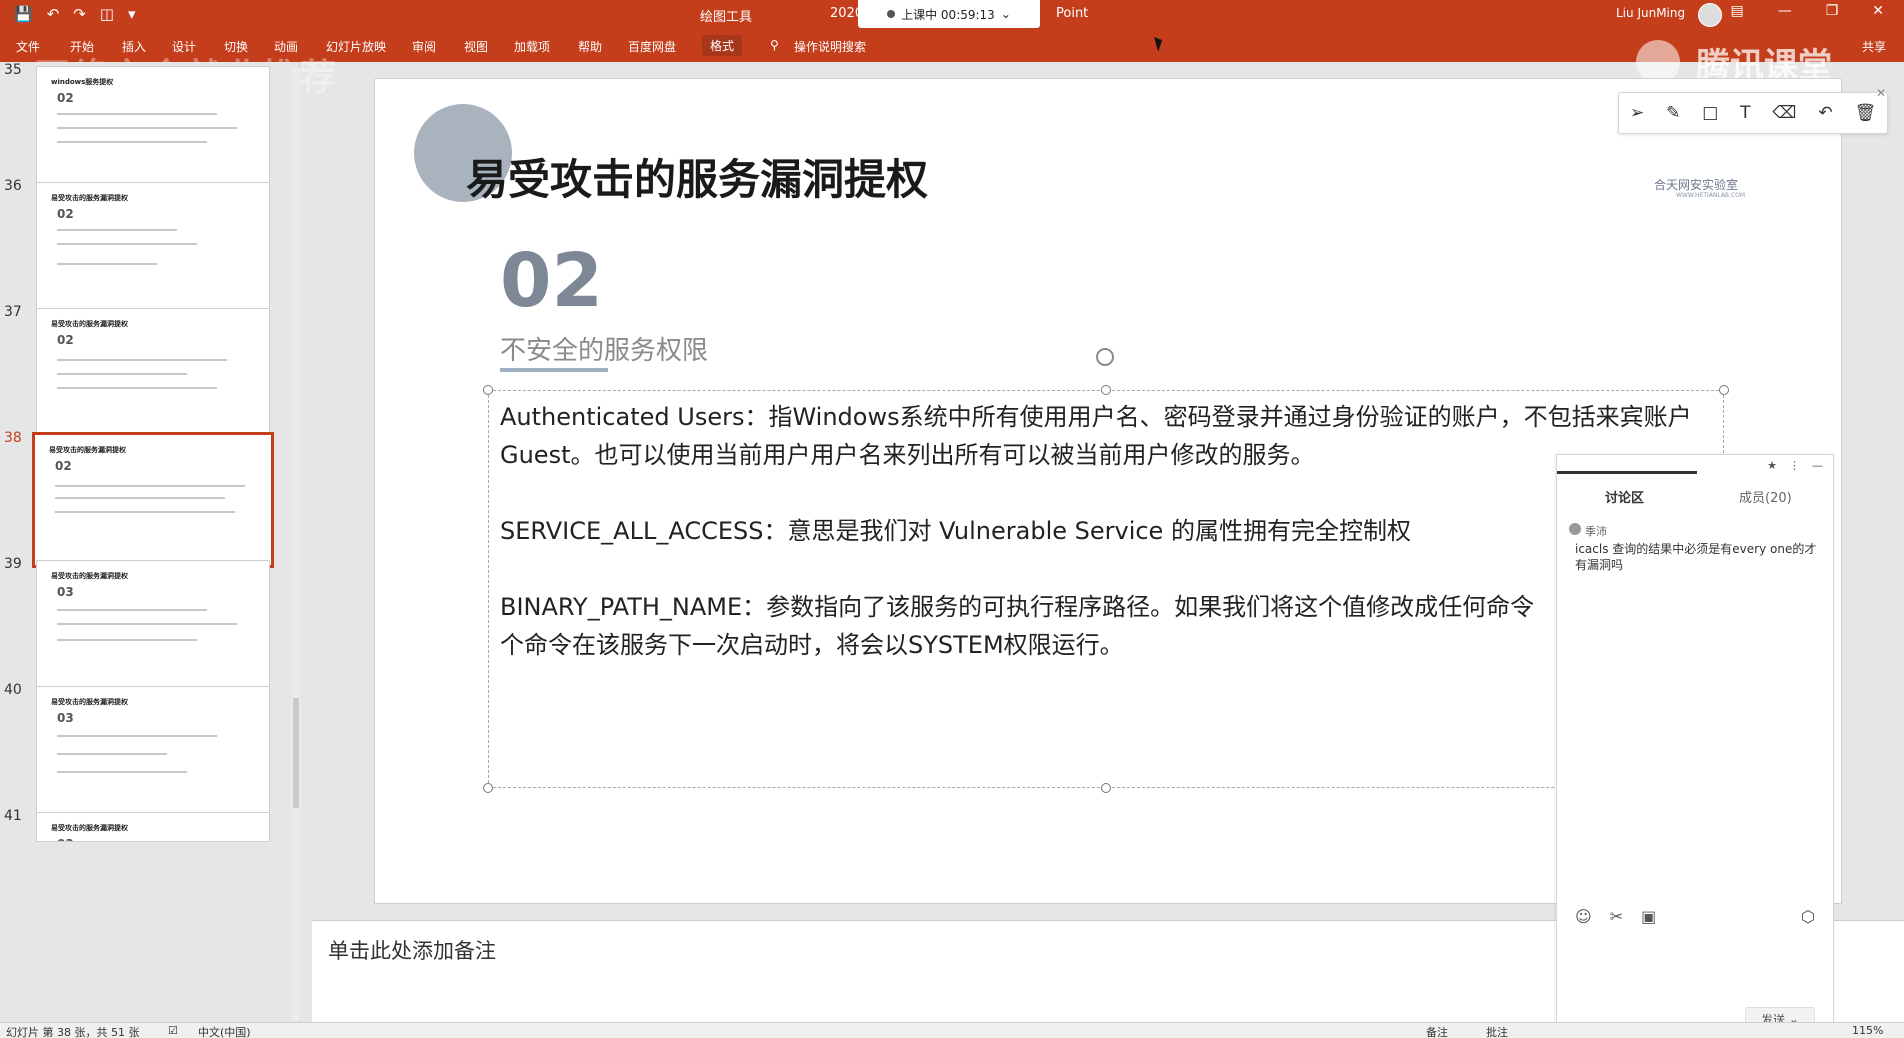  I want to click on redo-icon: ↷, so click(79, 14).